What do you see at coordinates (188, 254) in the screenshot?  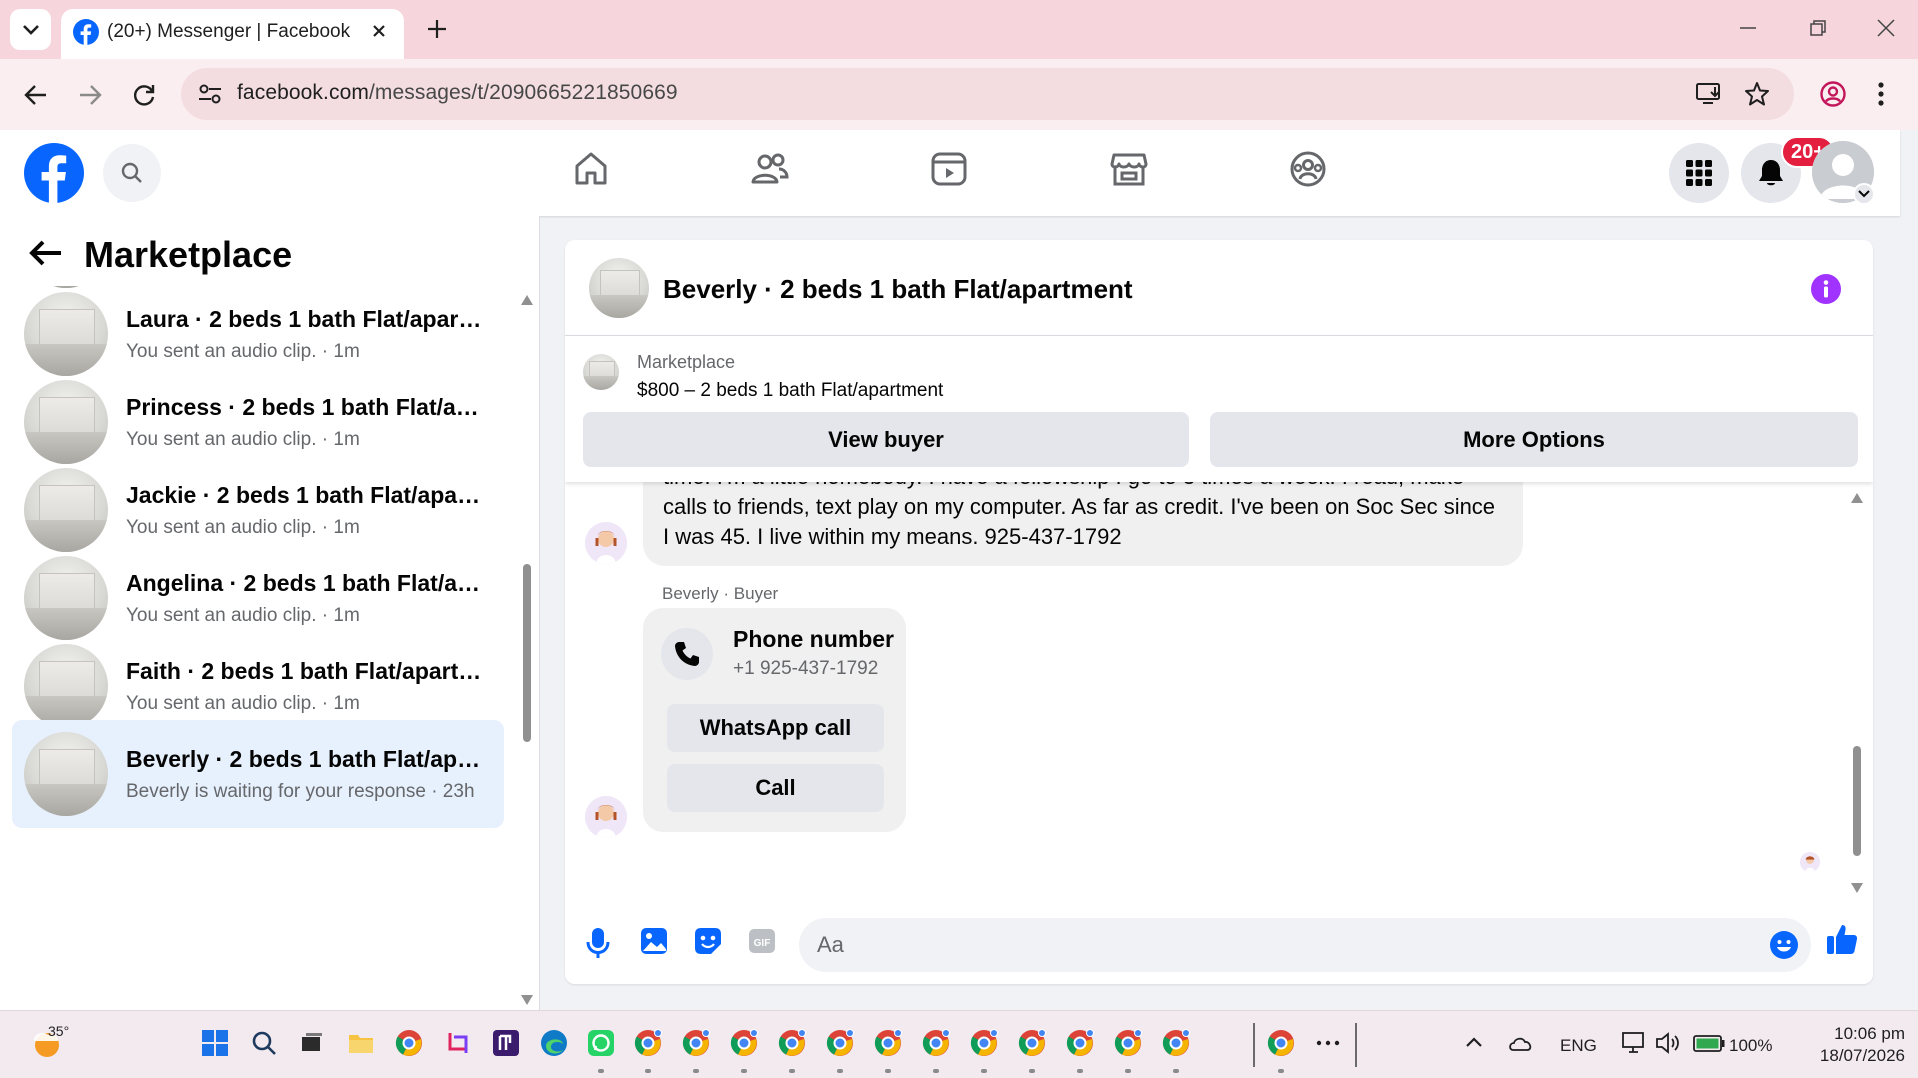 I see `page-title: Marketplace` at bounding box center [188, 254].